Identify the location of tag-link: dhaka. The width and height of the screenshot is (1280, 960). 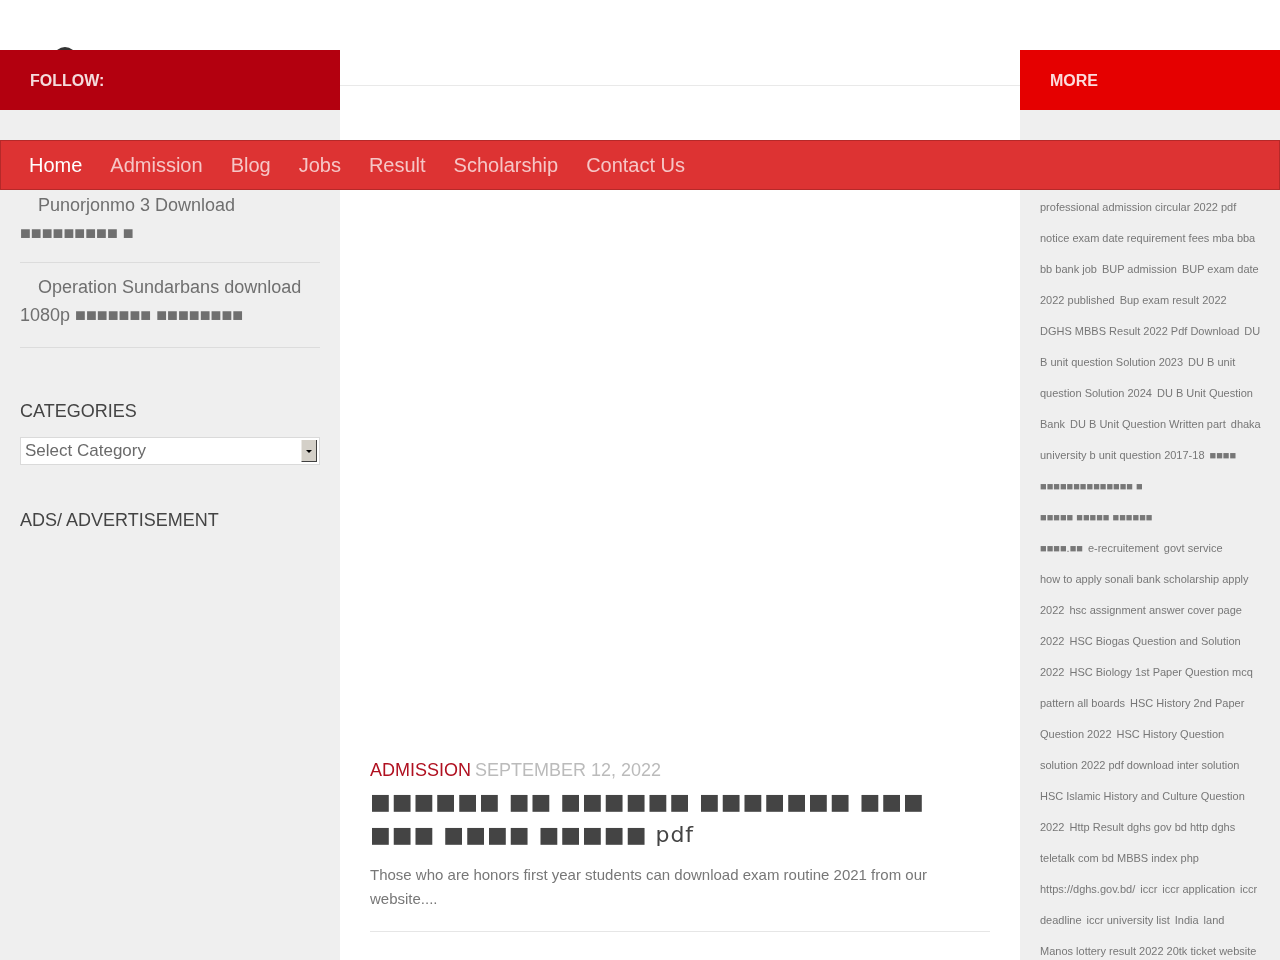
(1245, 424).